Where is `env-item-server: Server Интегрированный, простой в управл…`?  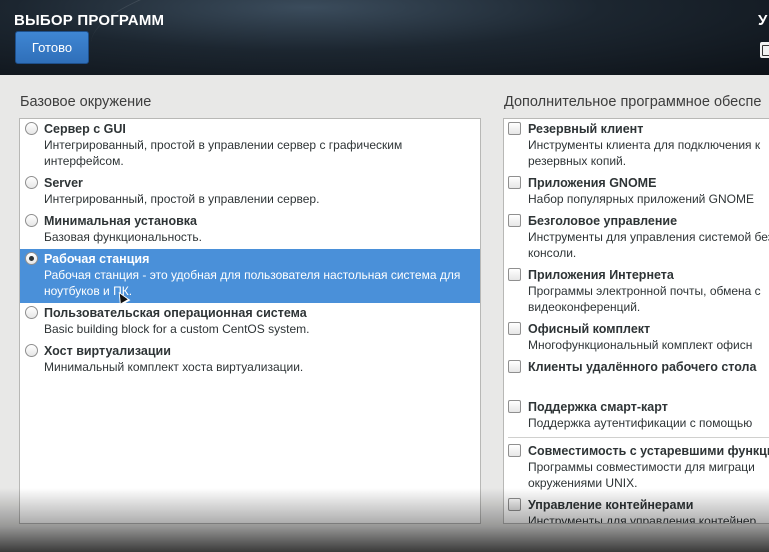
env-item-server: Server Интегрированный, простой в управл… is located at coordinates (250, 192).